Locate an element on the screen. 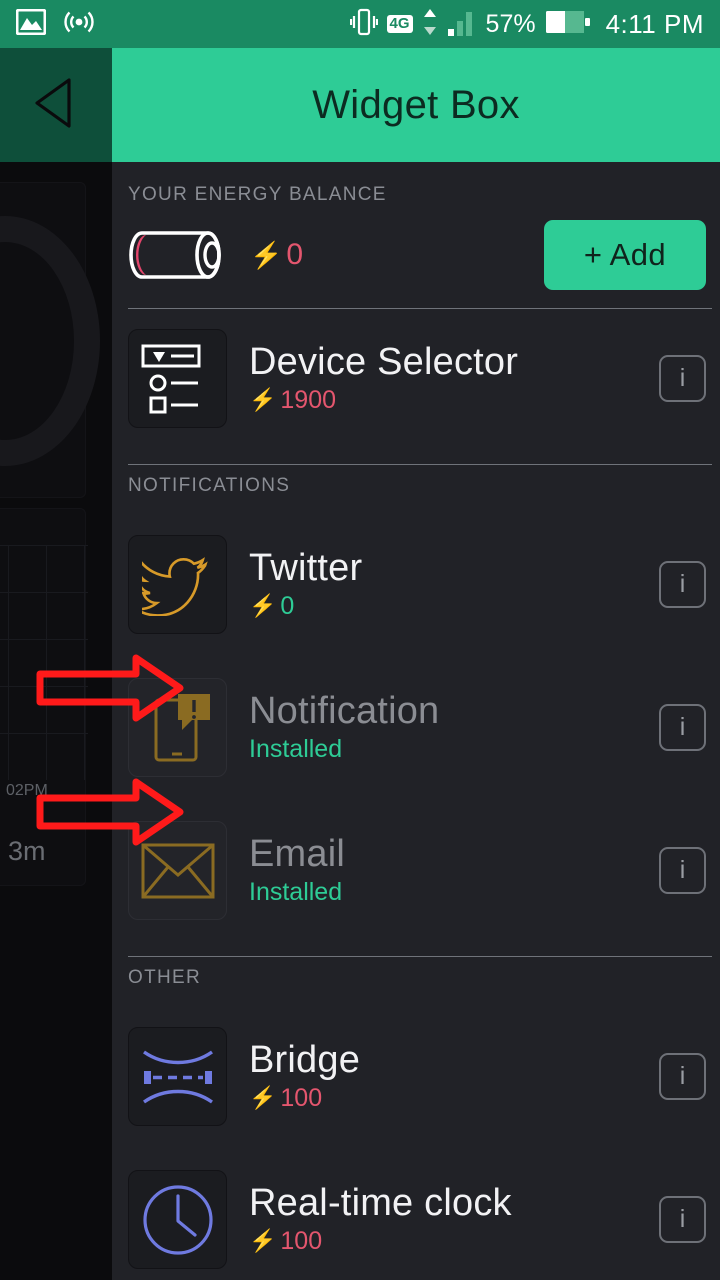  image-icon is located at coordinates (31, 24).